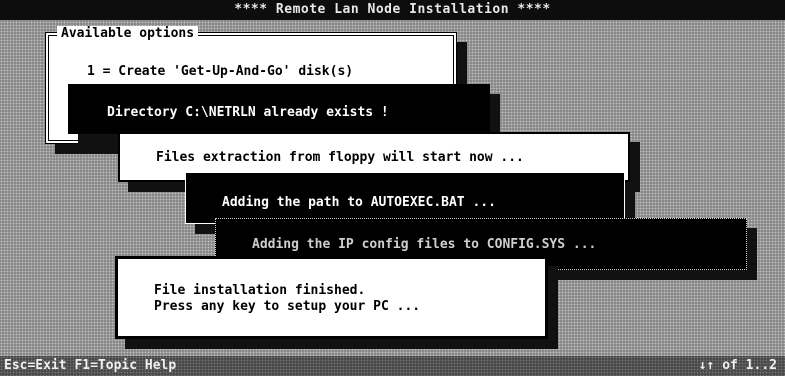  I want to click on option-create-disk: 1 = Create 'Get-Up-And-Go' disk(s), so click(220, 71).